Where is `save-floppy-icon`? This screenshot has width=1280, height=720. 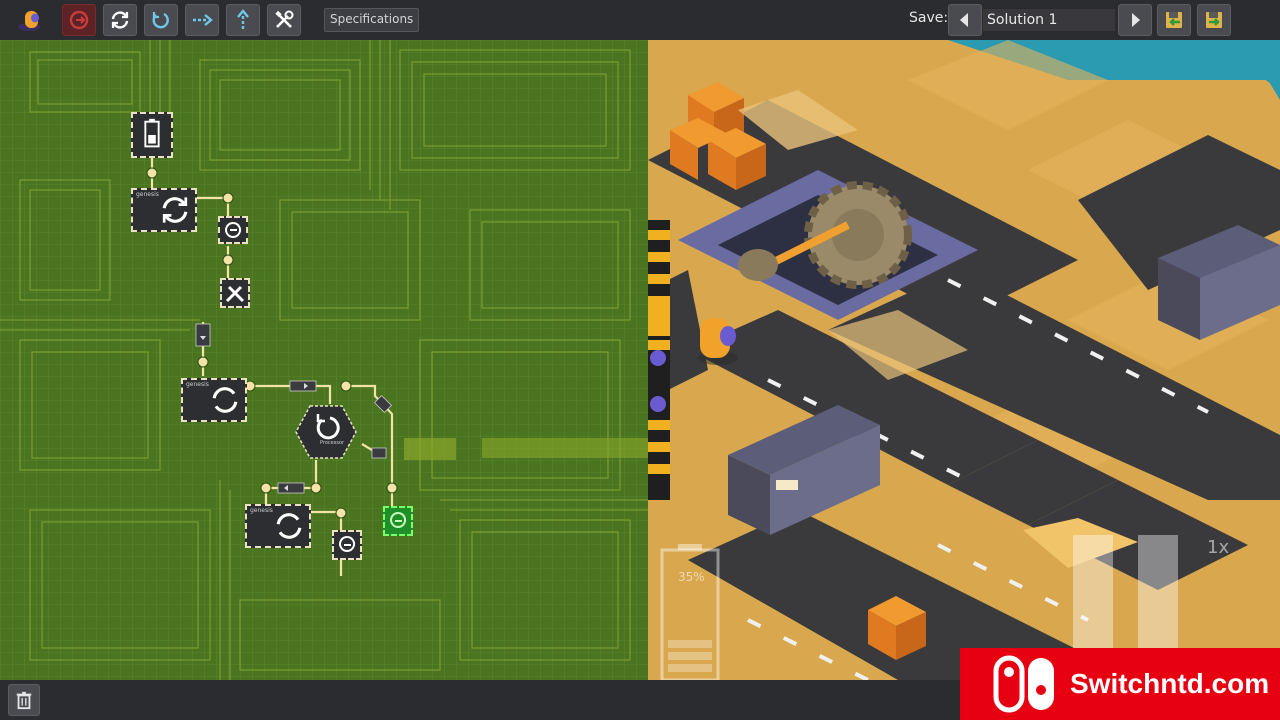 save-floppy-icon is located at coordinates (1214, 20).